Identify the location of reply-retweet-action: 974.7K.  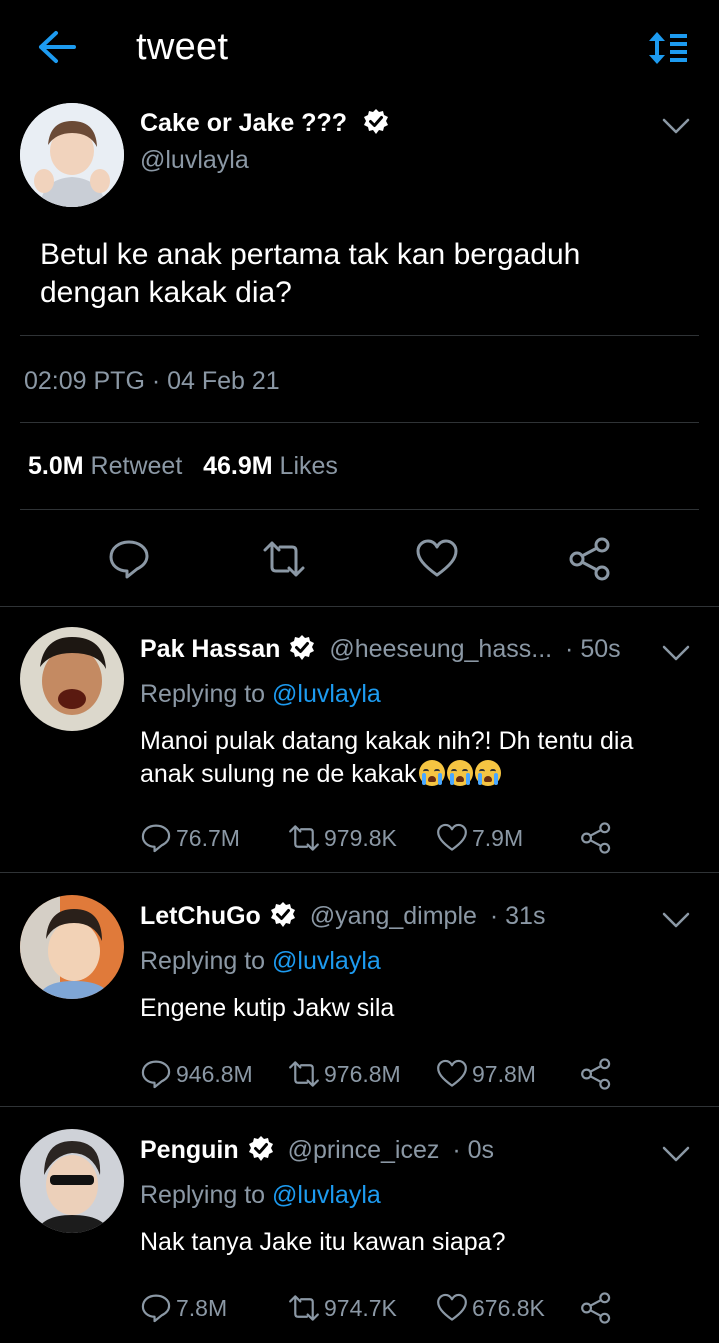
(342, 1308).